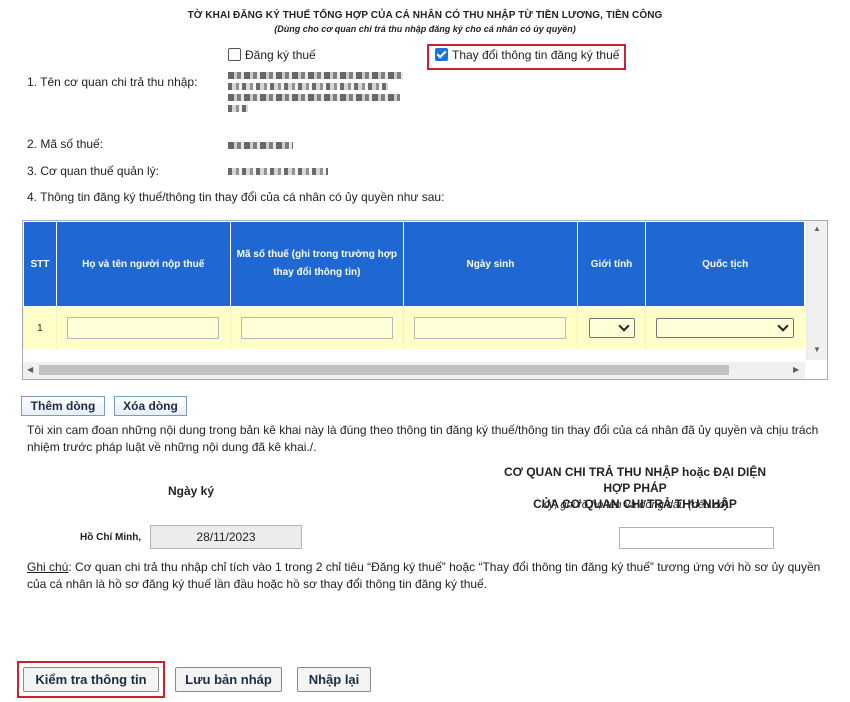  I want to click on delete-row-button: Xóa dòng, so click(150, 406).